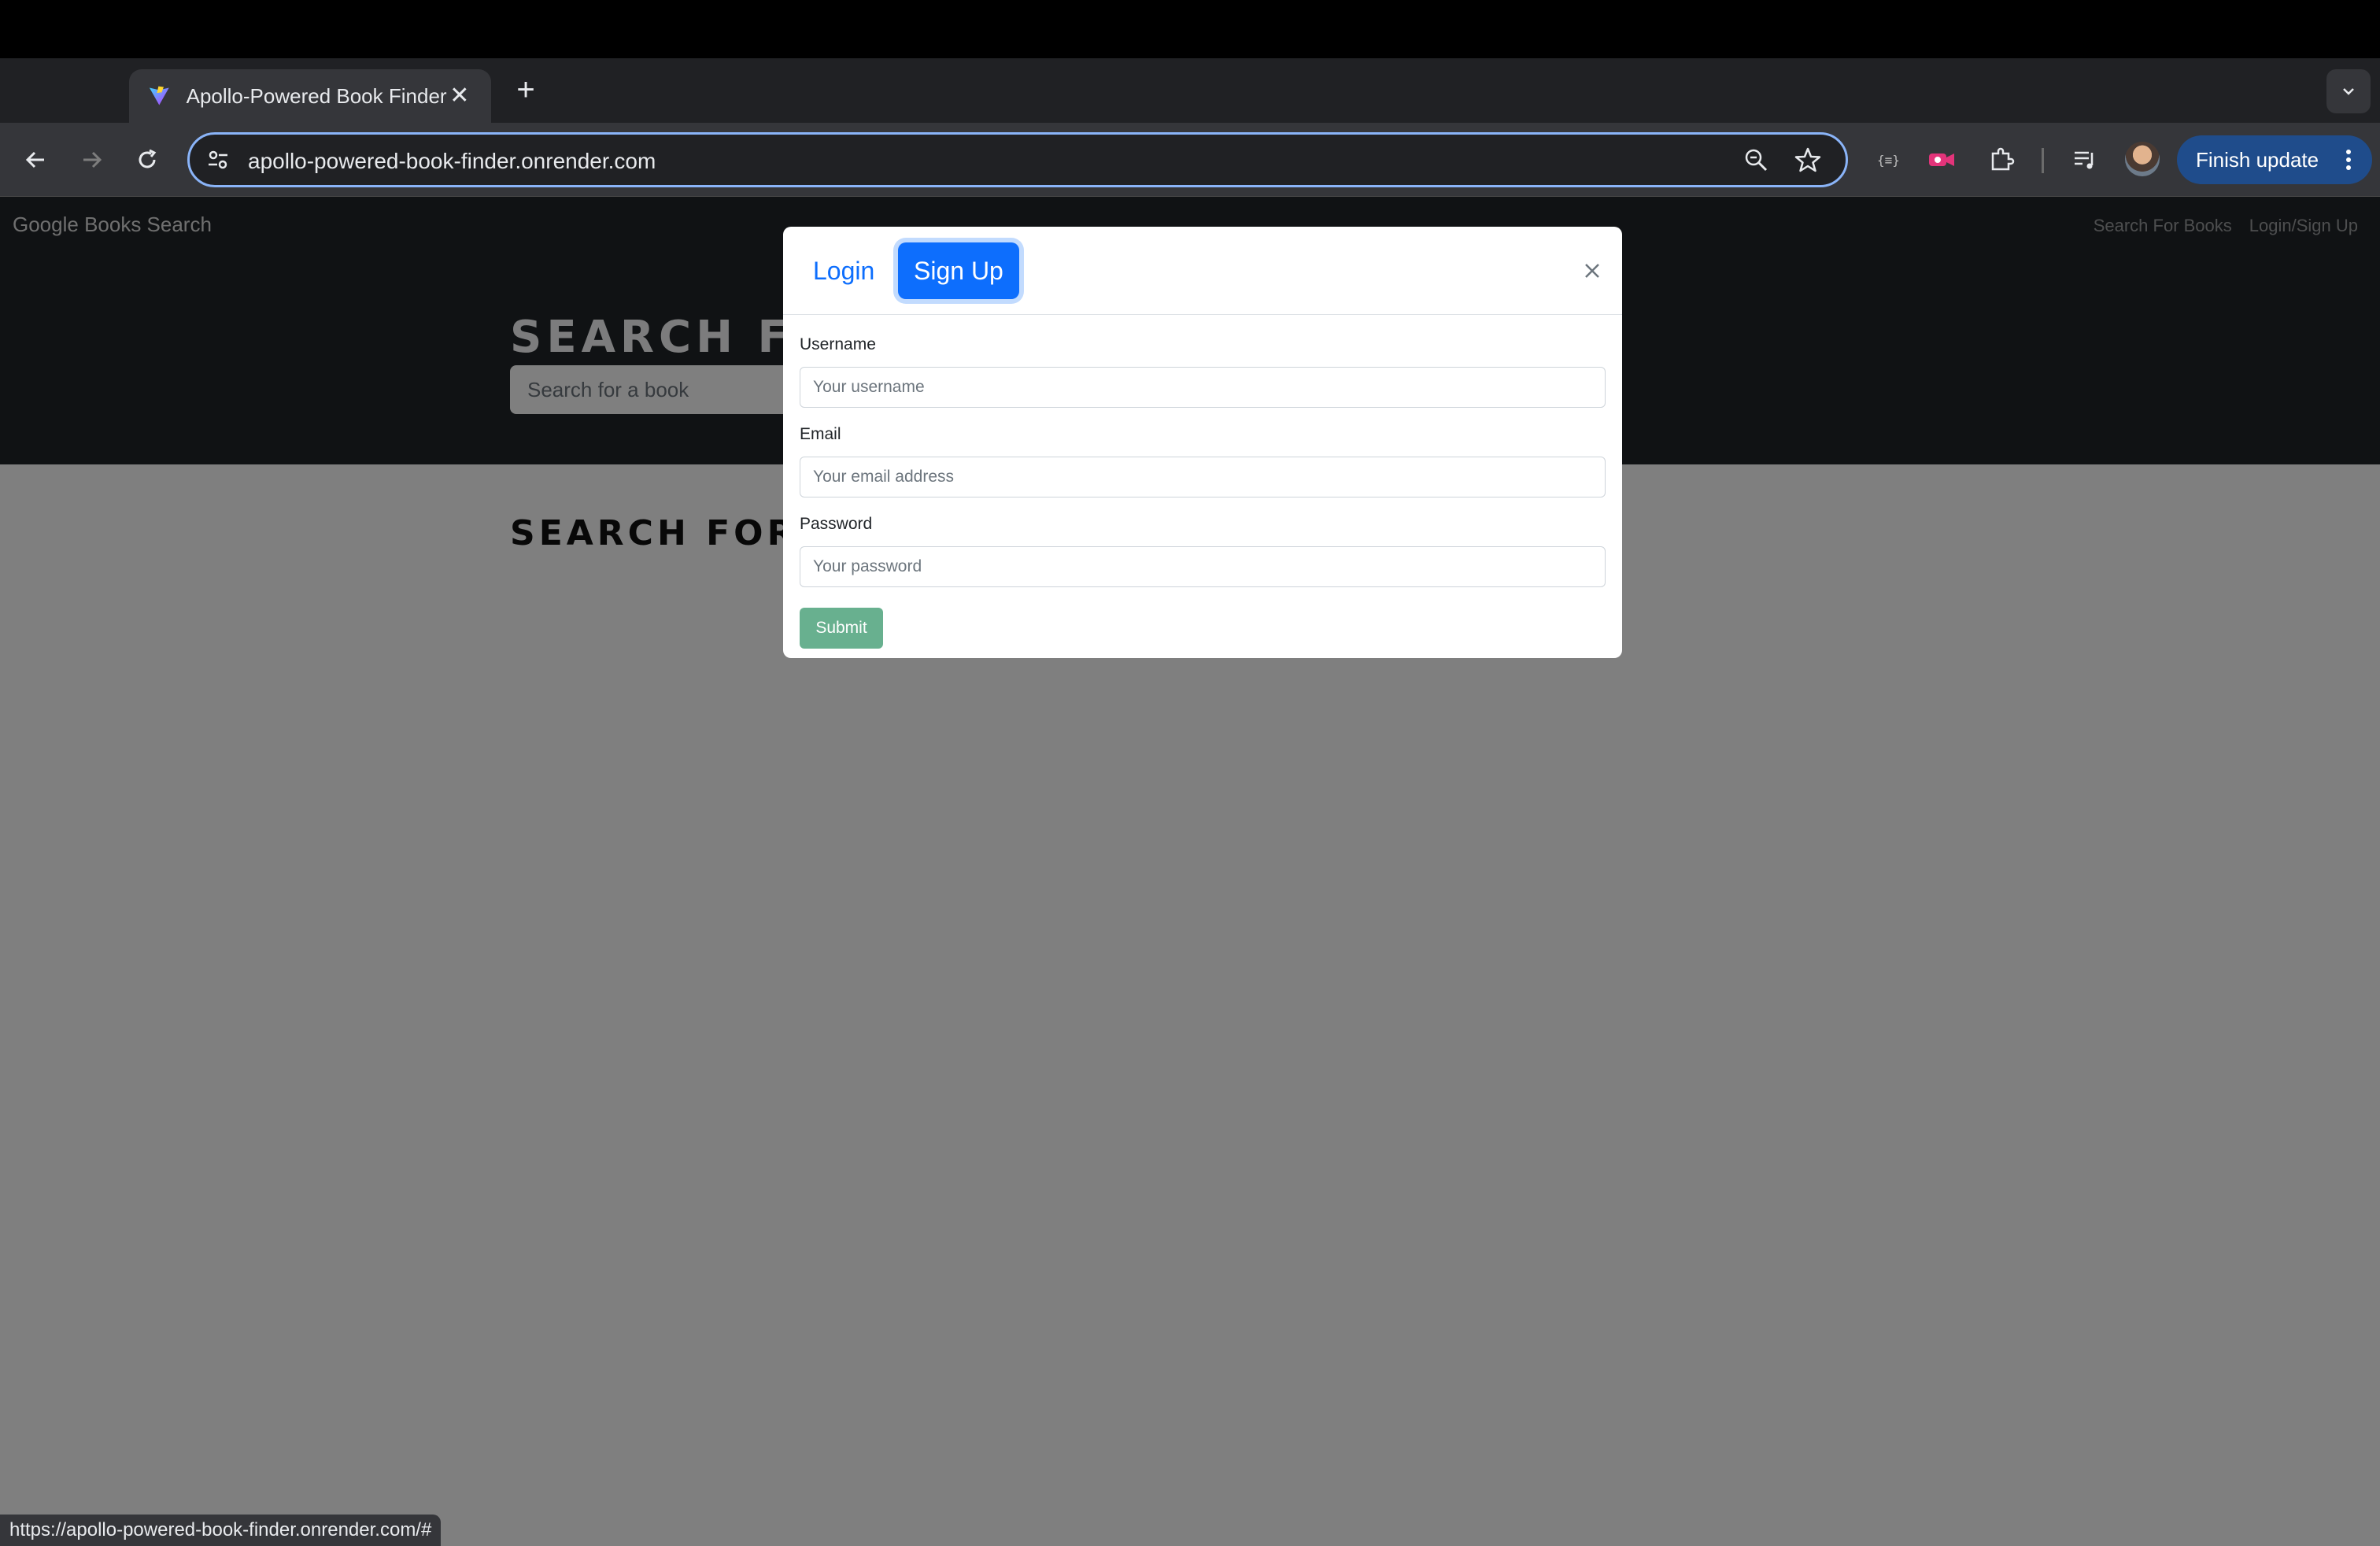 Image resolution: width=2380 pixels, height=1546 pixels. I want to click on braces-icon: {≡}, so click(1888, 160).